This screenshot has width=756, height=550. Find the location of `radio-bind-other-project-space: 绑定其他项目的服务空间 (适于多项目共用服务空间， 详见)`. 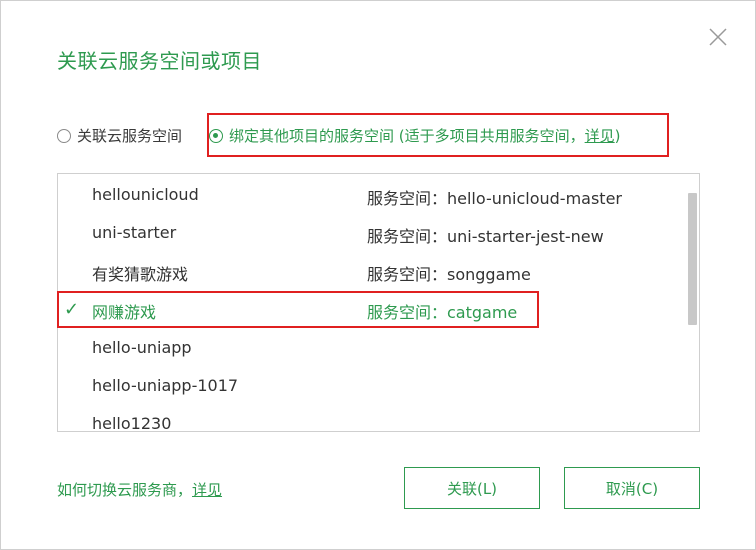

radio-bind-other-project-space: 绑定其他项目的服务空间 (适于多项目共用服务空间， 详见) is located at coordinates (415, 135).